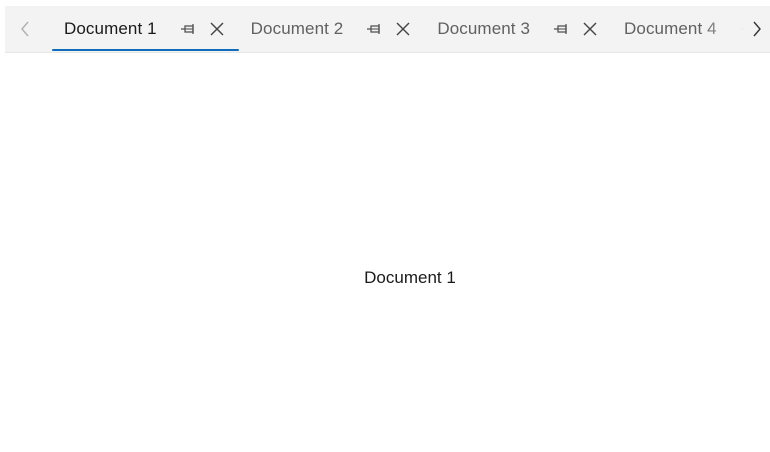 The height and width of the screenshot is (452, 770). I want to click on tab-label: Document 1, so click(110, 28).